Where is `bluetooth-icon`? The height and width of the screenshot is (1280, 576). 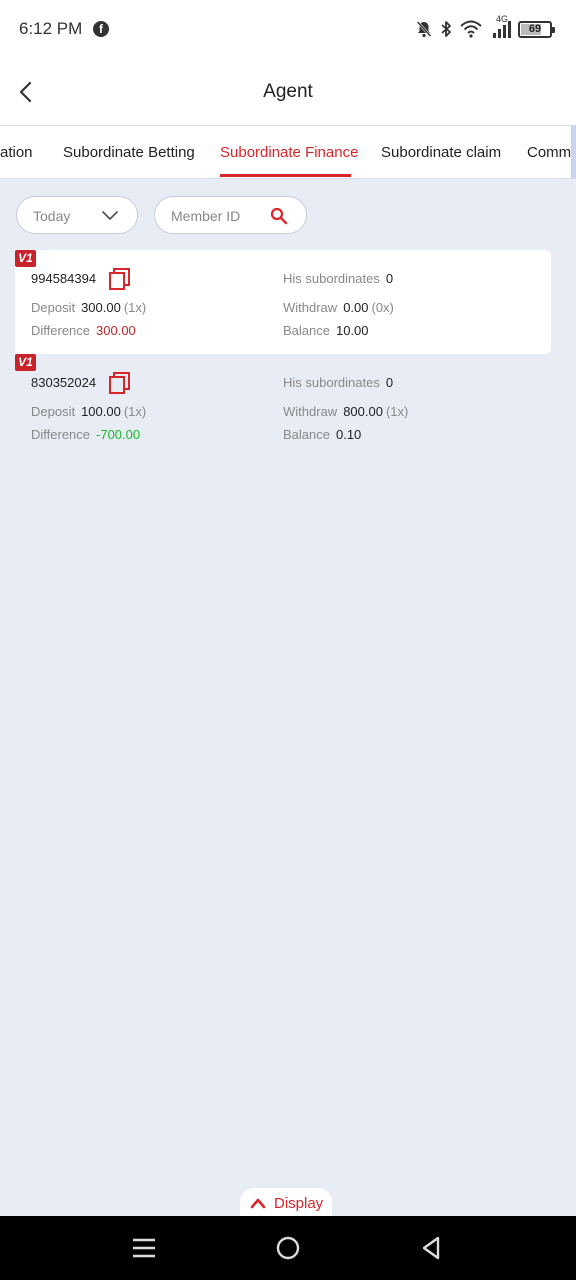
bluetooth-icon is located at coordinates (446, 29).